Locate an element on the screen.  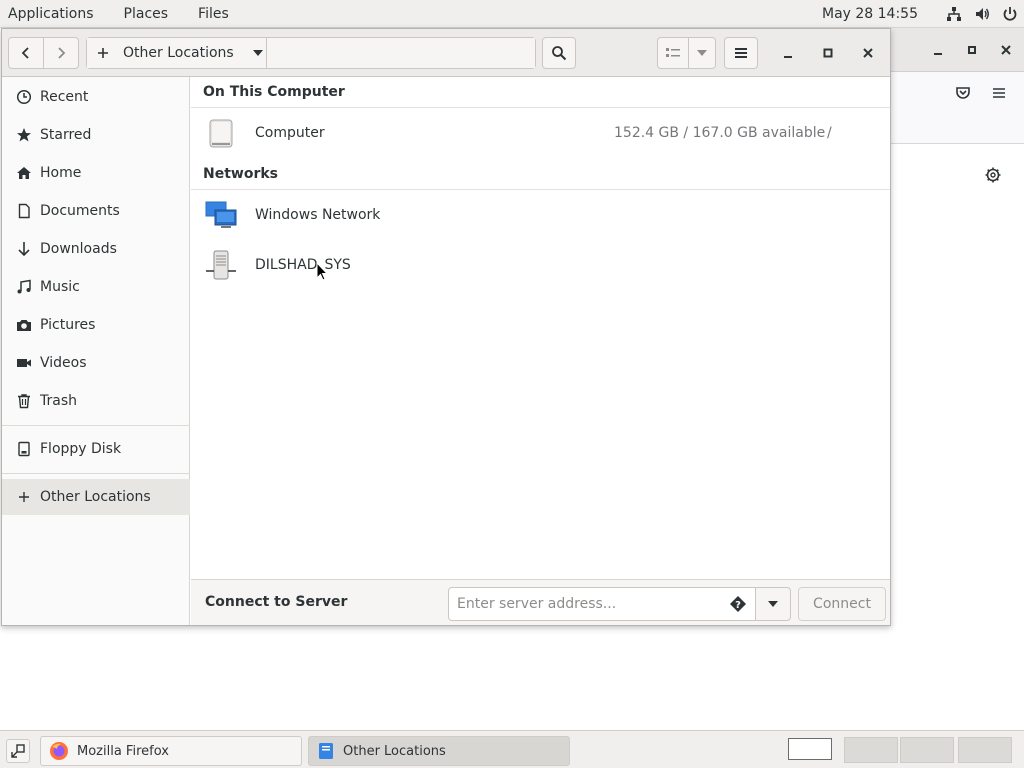
task-label: Mozilla Firefox is located at coordinates (123, 751).